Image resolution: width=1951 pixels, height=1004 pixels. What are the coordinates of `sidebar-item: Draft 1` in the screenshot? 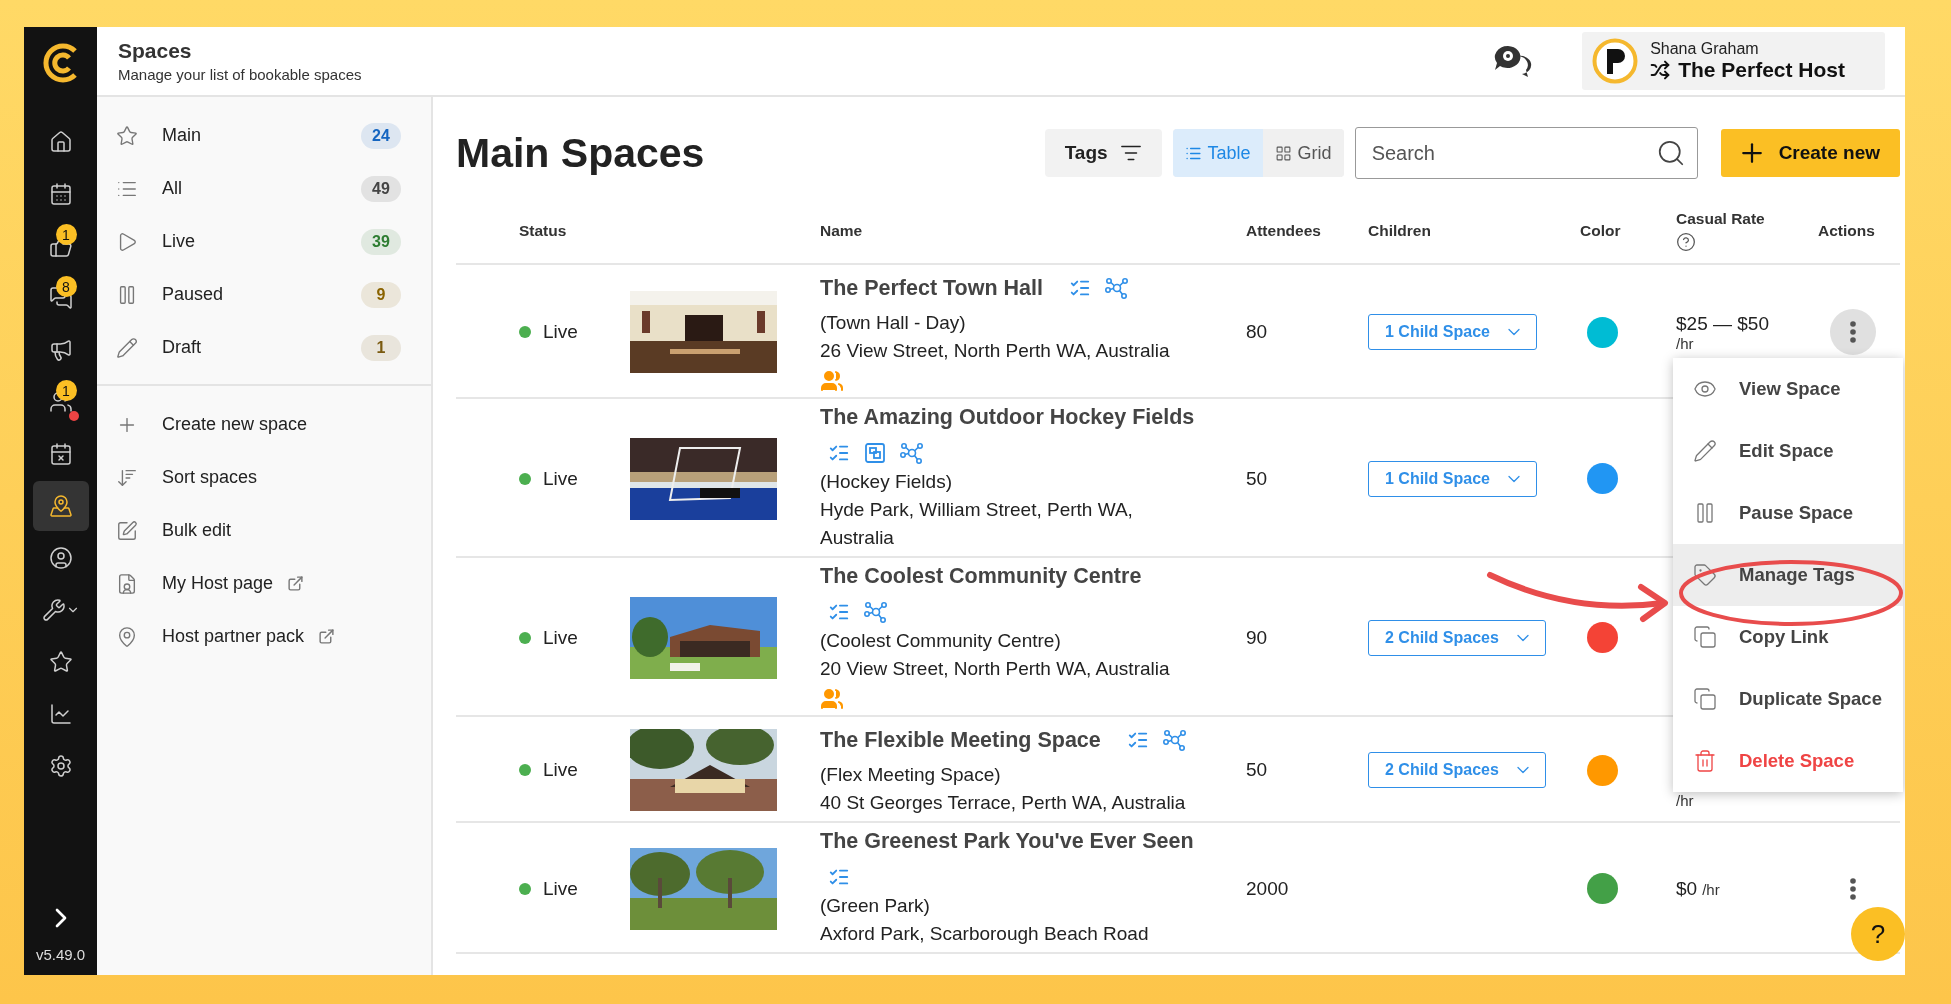 It's located at (264, 347).